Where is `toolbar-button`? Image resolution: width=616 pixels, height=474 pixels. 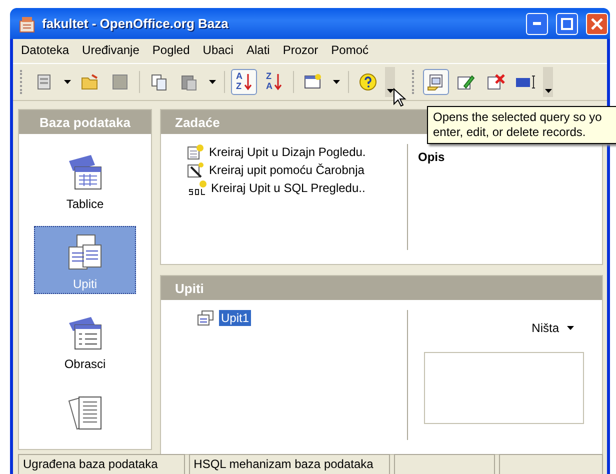 toolbar-button is located at coordinates (436, 82).